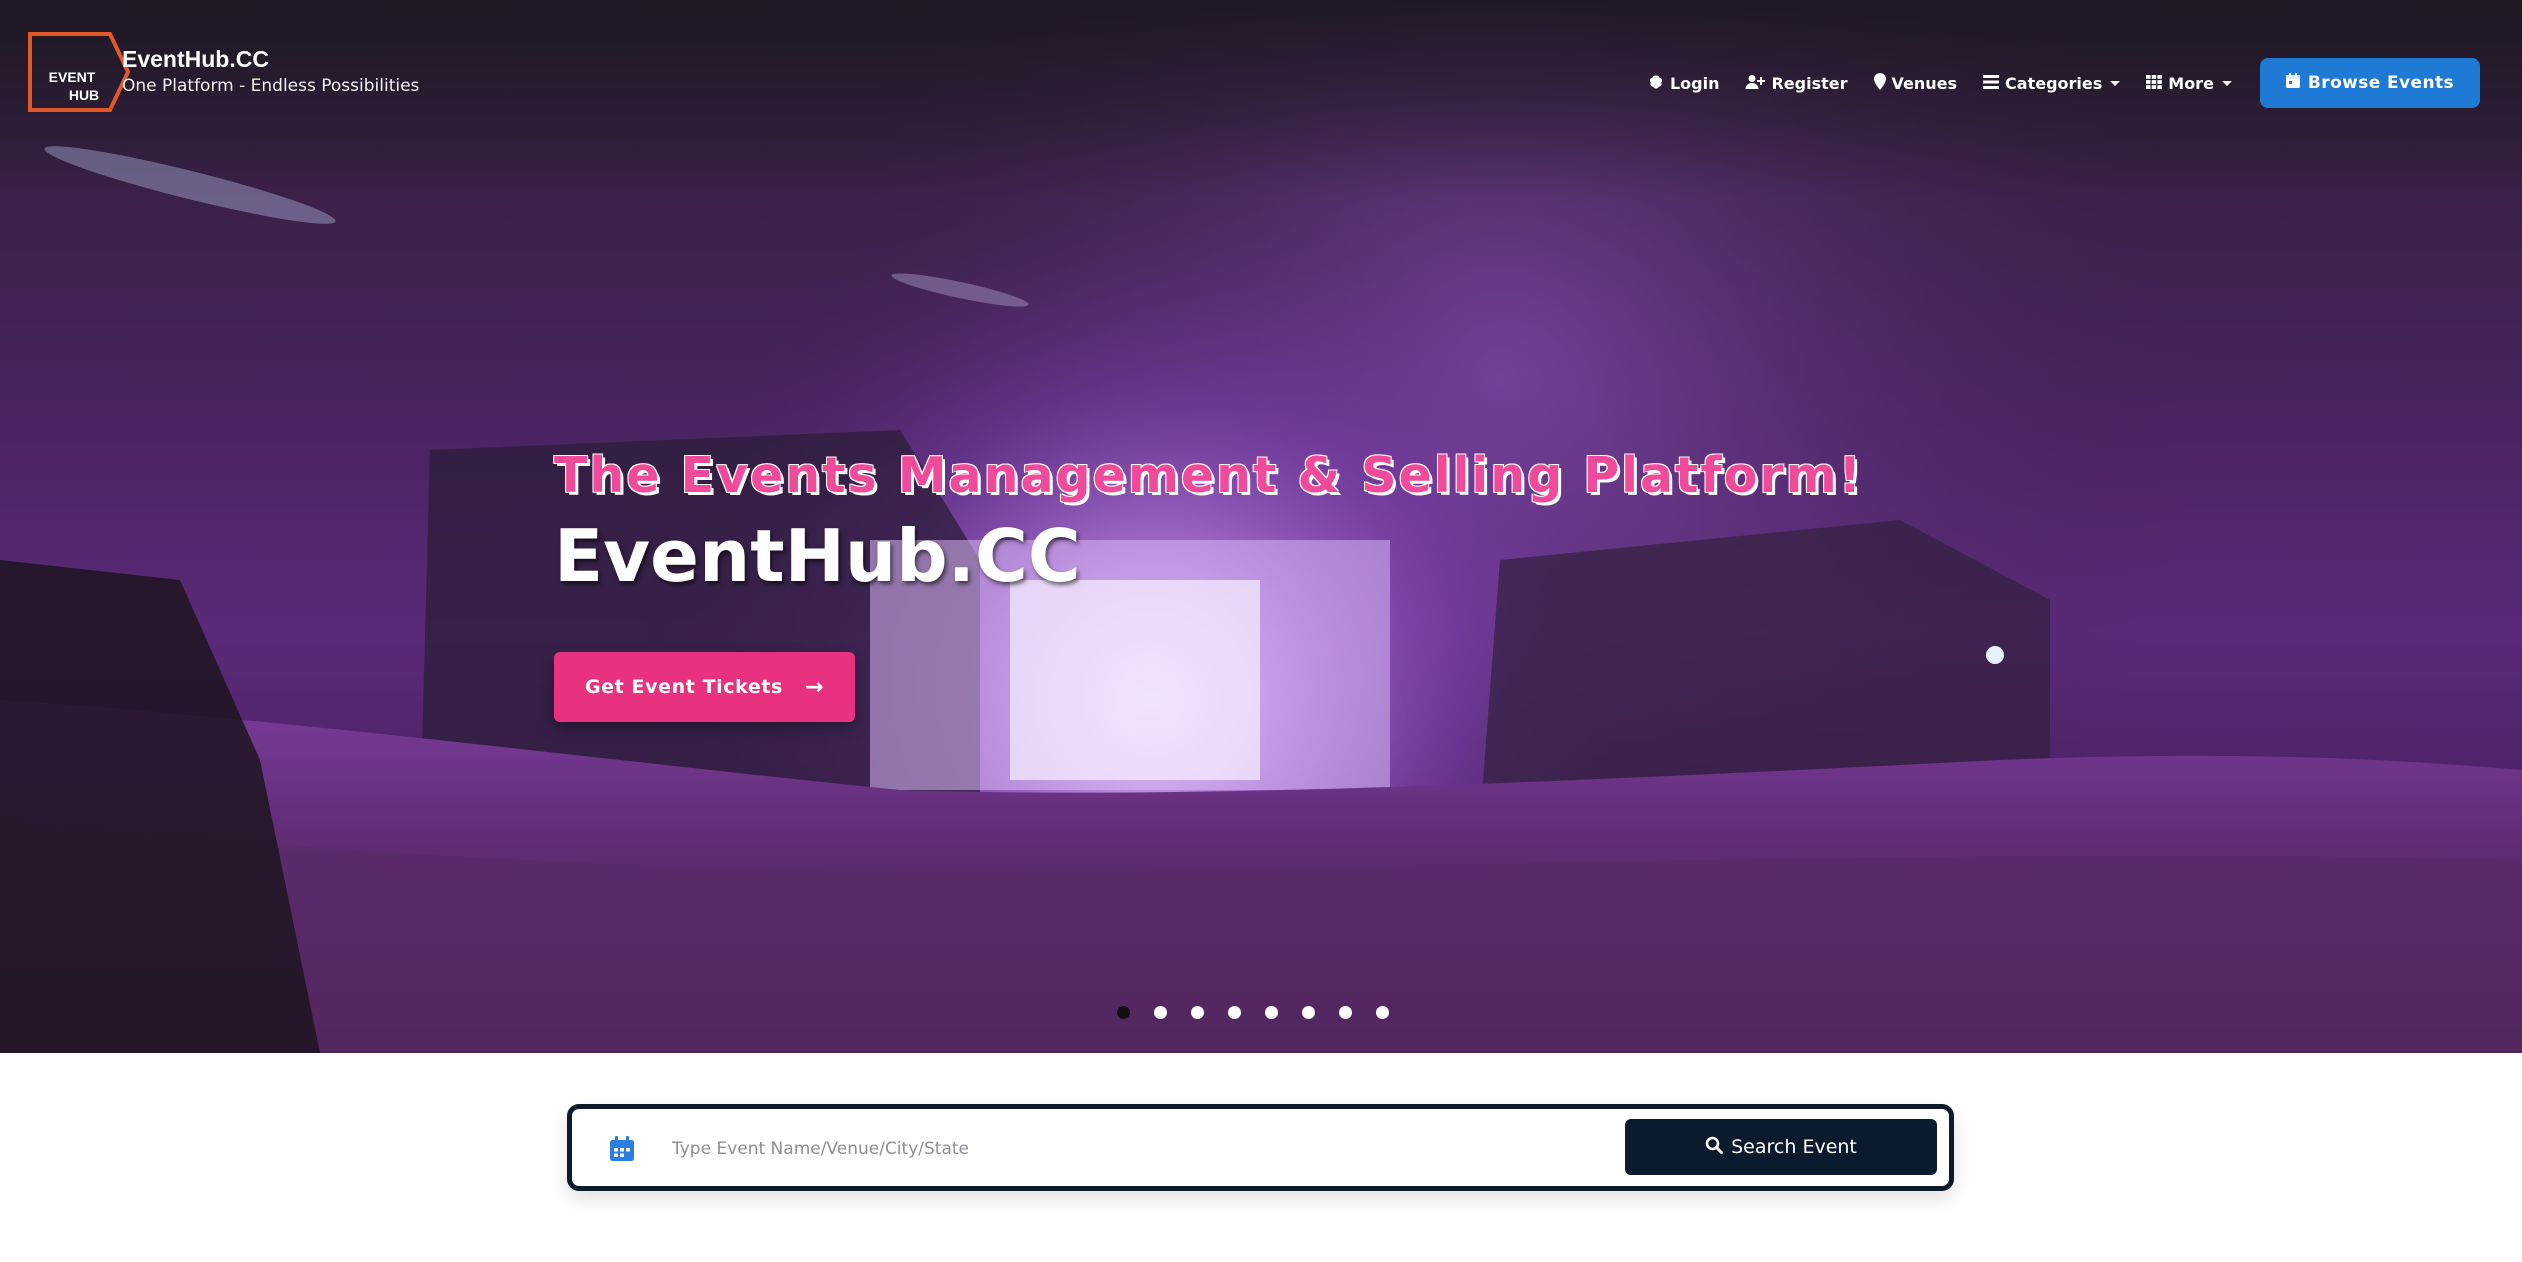  I want to click on nav-register: Register, so click(1796, 83).